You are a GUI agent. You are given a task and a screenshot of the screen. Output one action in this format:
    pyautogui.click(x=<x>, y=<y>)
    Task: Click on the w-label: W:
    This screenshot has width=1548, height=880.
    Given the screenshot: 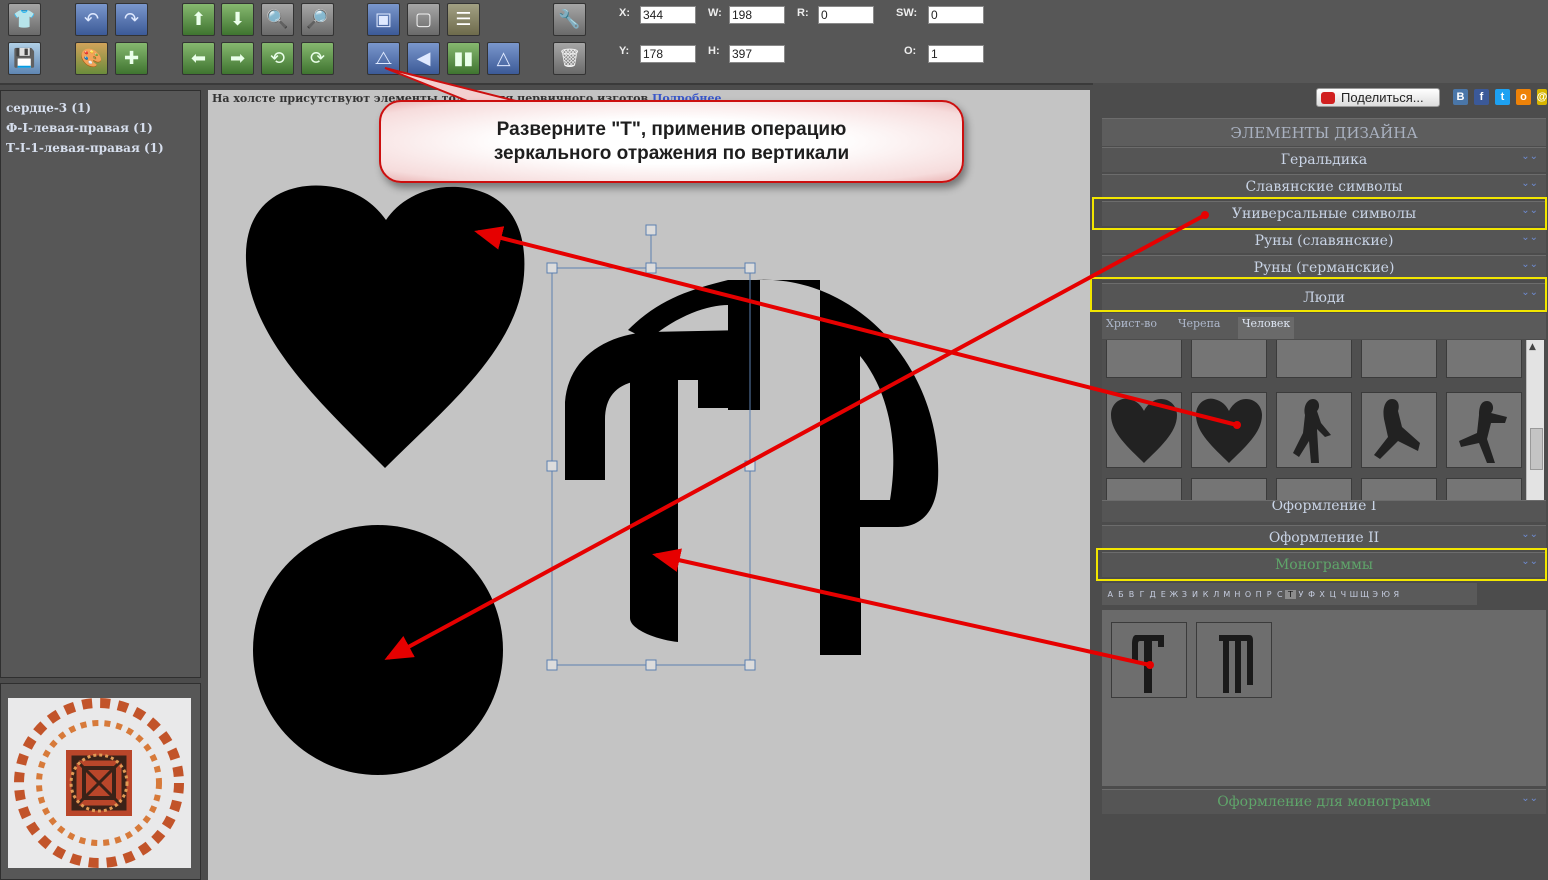 What is the action you would take?
    pyautogui.click(x=715, y=13)
    